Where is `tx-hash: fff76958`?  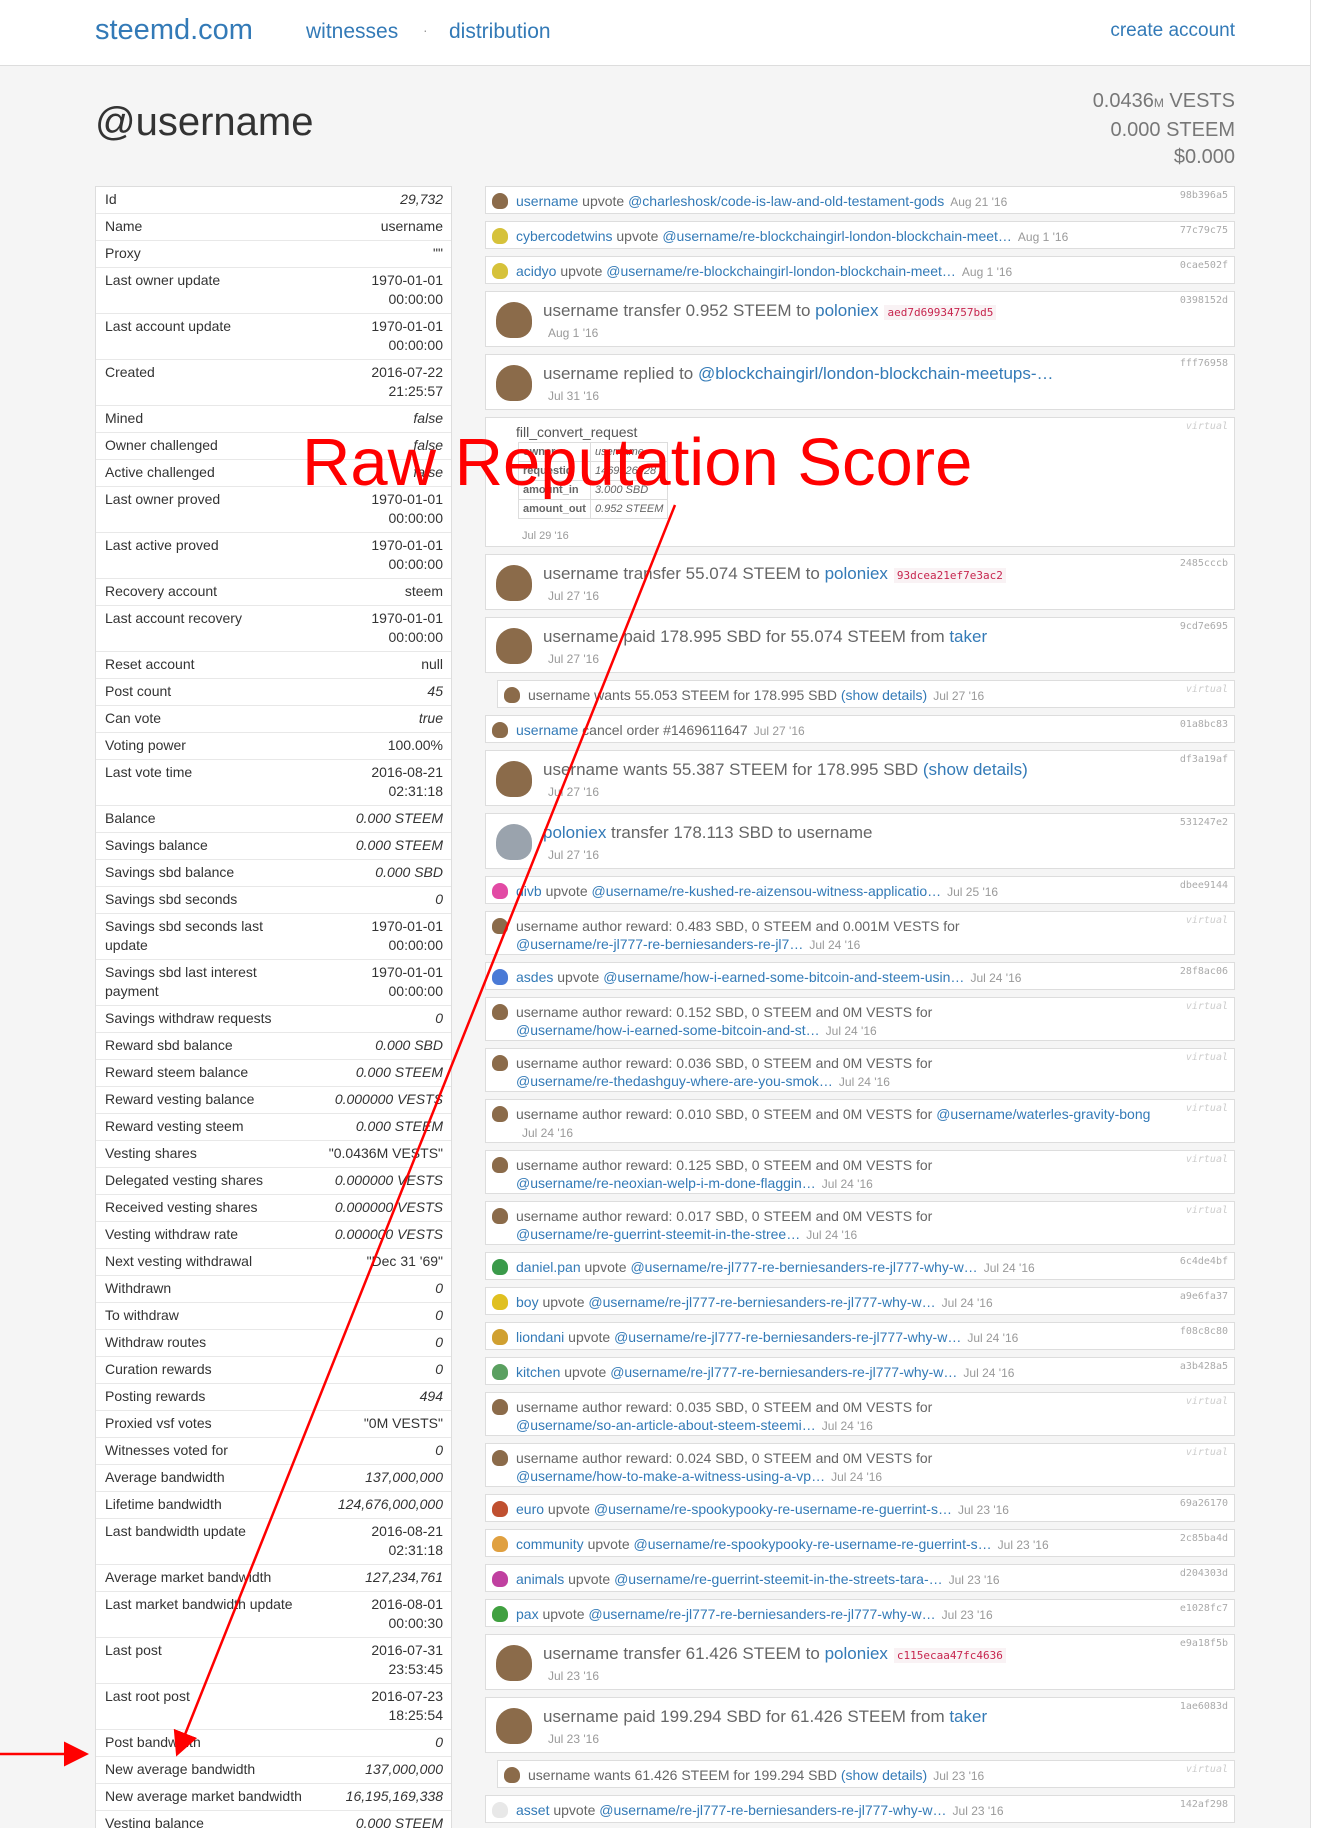
tx-hash: fff76958 is located at coordinates (1204, 363).